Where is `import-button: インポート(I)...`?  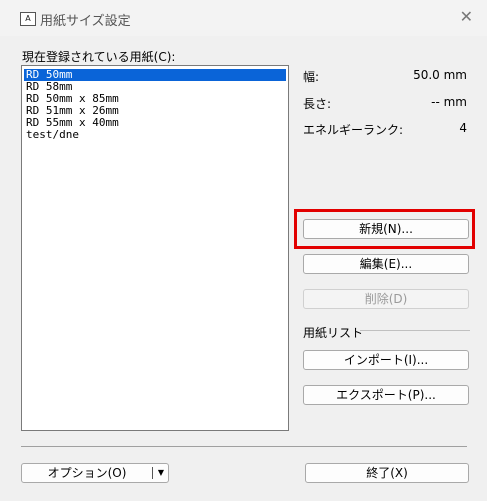 import-button: インポート(I)... is located at coordinates (386, 360).